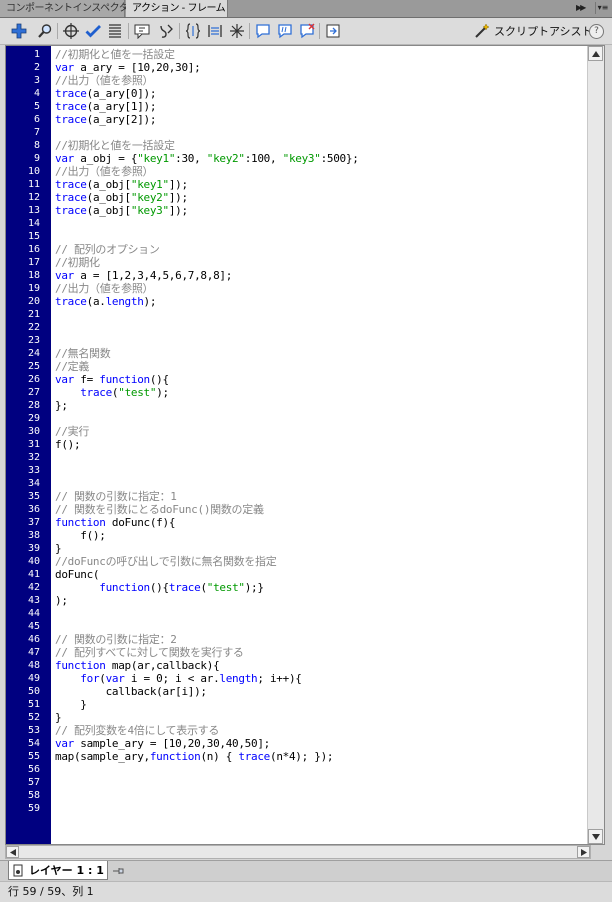 Image resolution: width=612 pixels, height=902 pixels. I want to click on code-token: i = 0; i < ar., so click(172, 678).